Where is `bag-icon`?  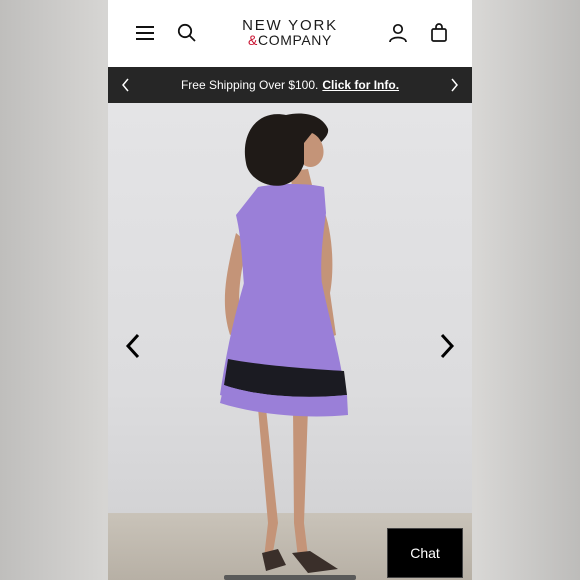
bag-icon is located at coordinates (439, 33).